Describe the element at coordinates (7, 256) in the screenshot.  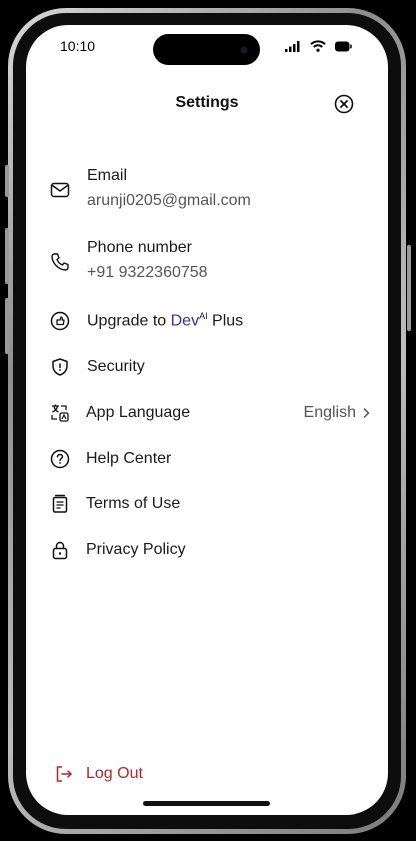
I see `volume-up-button` at that location.